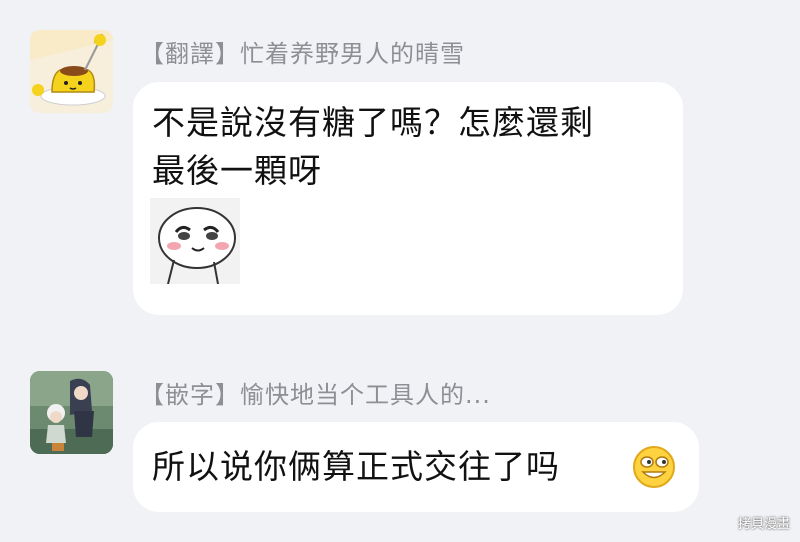  What do you see at coordinates (302, 54) in the screenshot?
I see `sender-name: 【翻譯】忙着养野男人的晴雪` at bounding box center [302, 54].